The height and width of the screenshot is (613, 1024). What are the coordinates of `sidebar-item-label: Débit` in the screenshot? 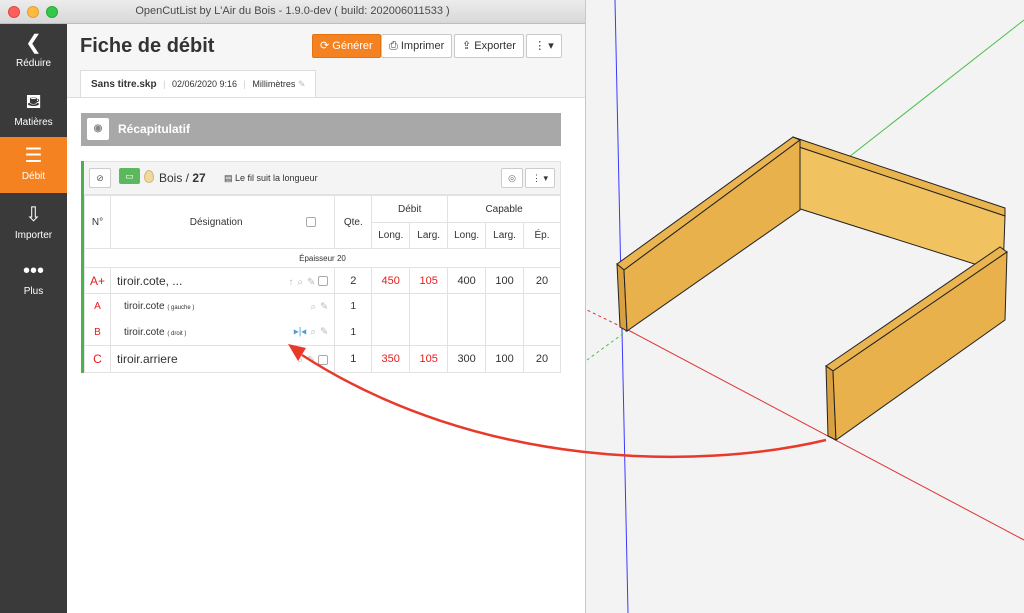 It's located at (33, 176).